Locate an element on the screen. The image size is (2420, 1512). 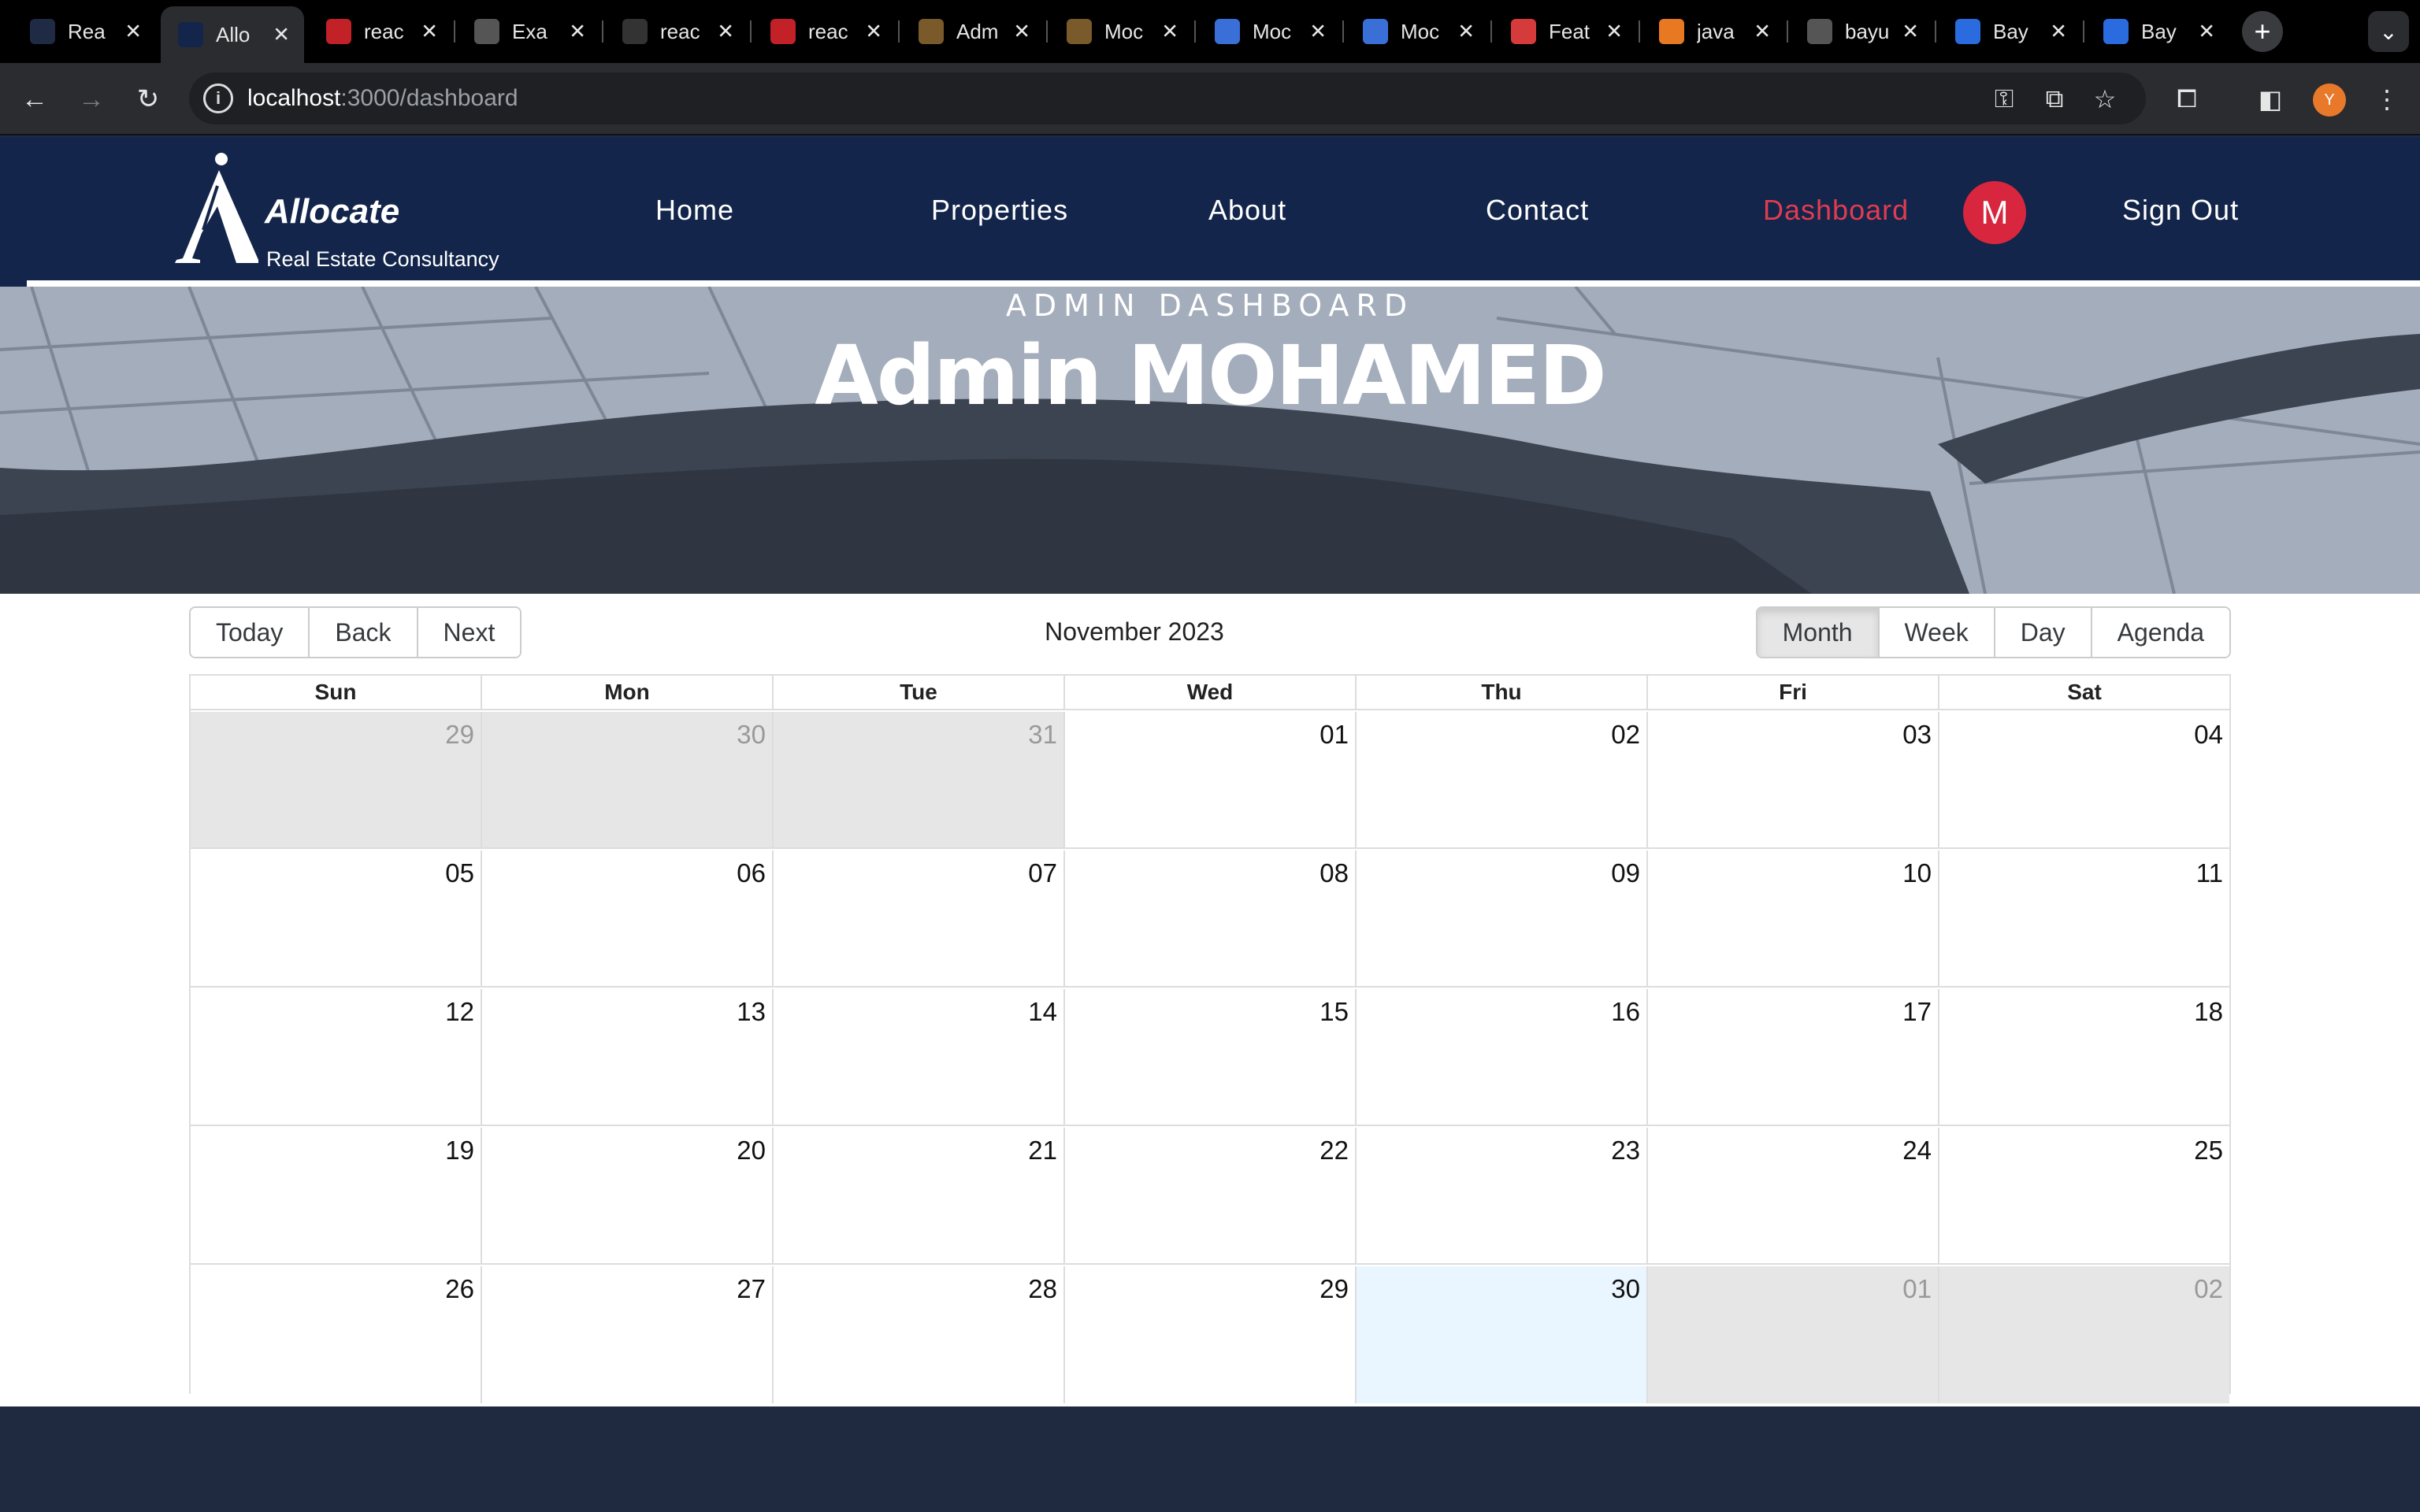
calendar-day-cell: 19 is located at coordinates (336, 1195).